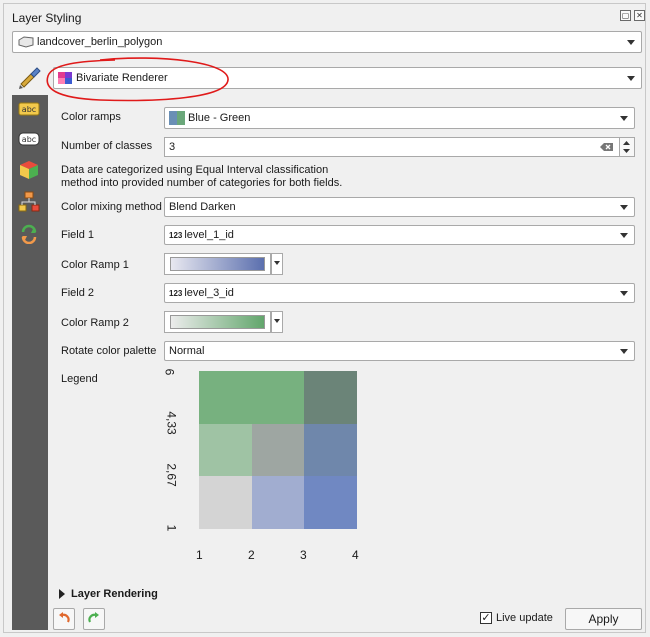 This screenshot has width=650, height=637. I want to click on ramp2-gradient, so click(217, 322).